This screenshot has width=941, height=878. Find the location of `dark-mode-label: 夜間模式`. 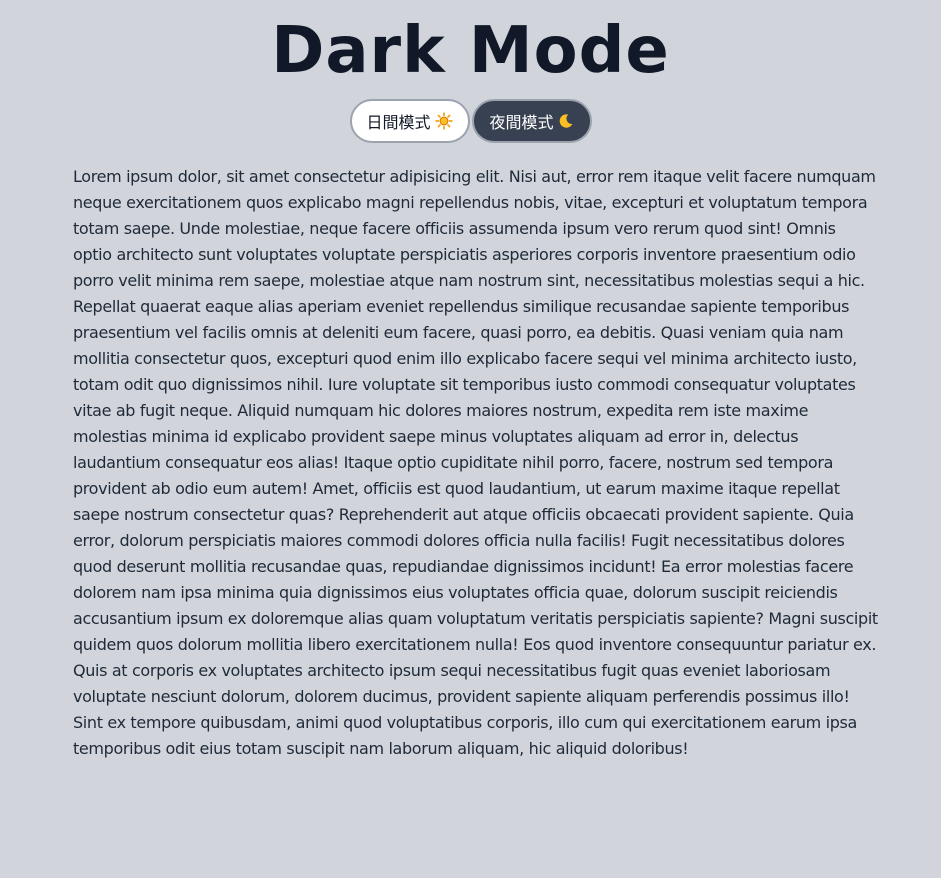

dark-mode-label: 夜間模式 is located at coordinates (521, 122).